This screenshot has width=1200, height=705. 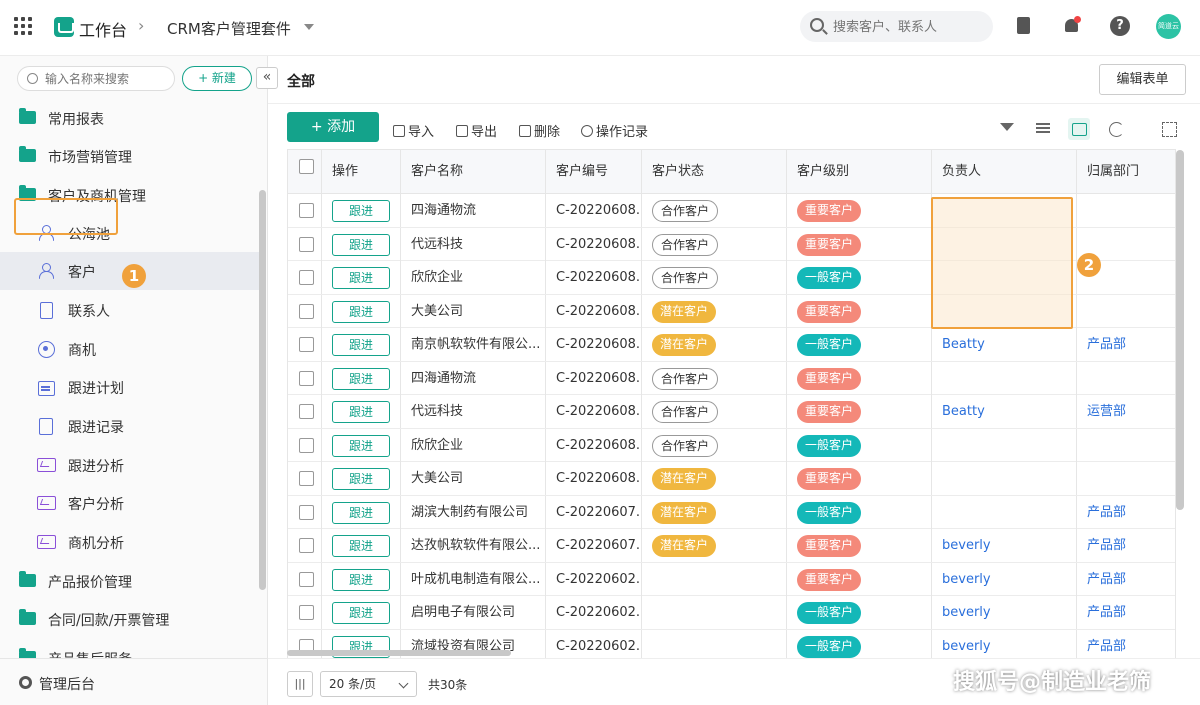 I want to click on customer-name-cell: 启明电子有限公司, so click(x=473, y=612).